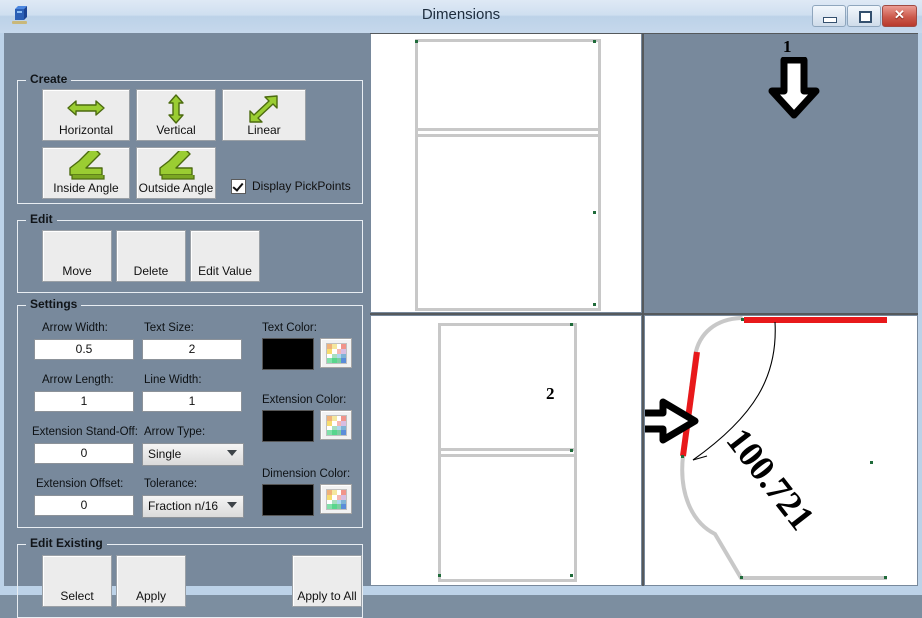 This screenshot has height=618, width=922. Describe the element at coordinates (550, 393) in the screenshot. I see `marker-label-2: 2` at that location.